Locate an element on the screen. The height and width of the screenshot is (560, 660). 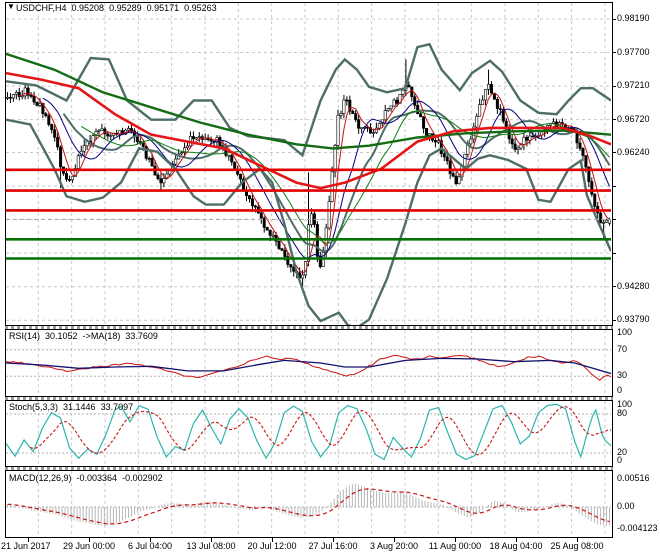
rsi-axis-label: 70 is located at coordinates (622, 349).